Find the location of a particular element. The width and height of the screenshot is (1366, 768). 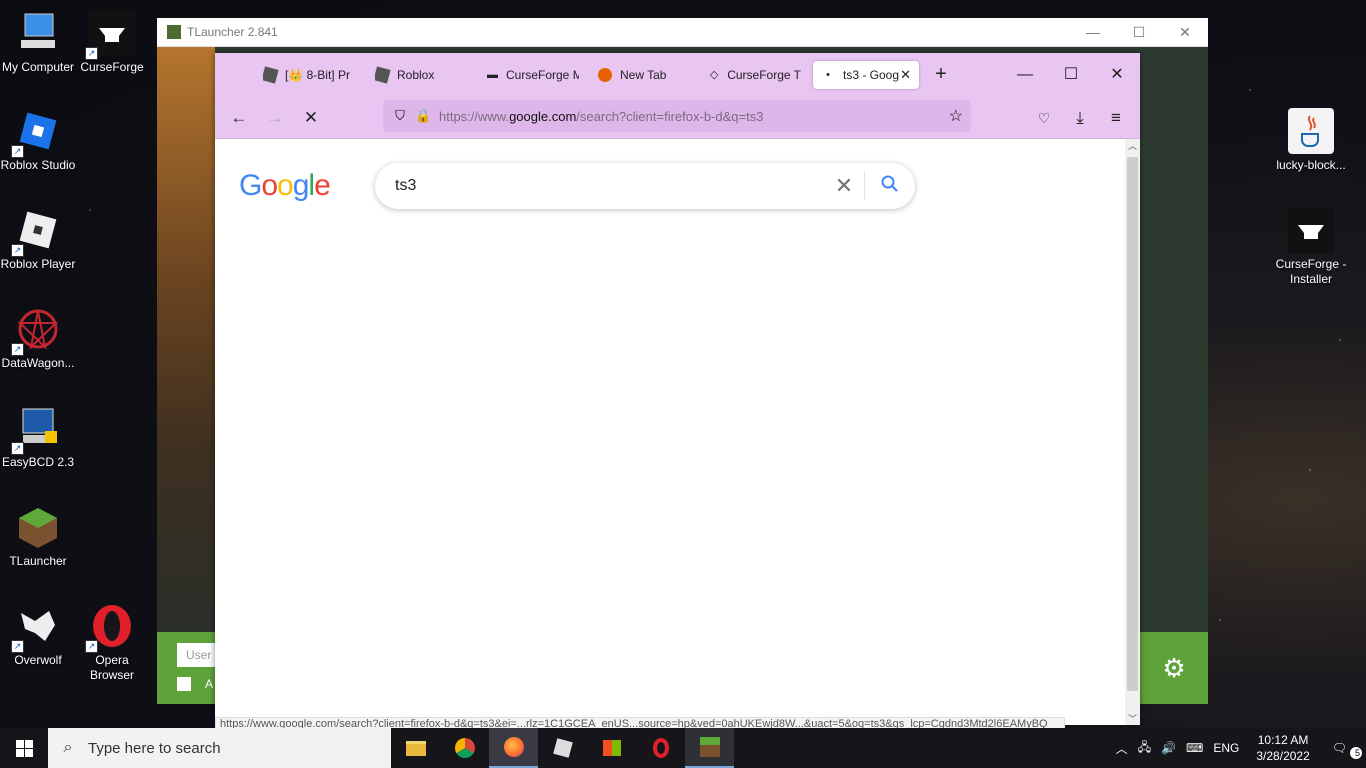

desktop-icon-label: Roblox Player is located at coordinates (38, 264).